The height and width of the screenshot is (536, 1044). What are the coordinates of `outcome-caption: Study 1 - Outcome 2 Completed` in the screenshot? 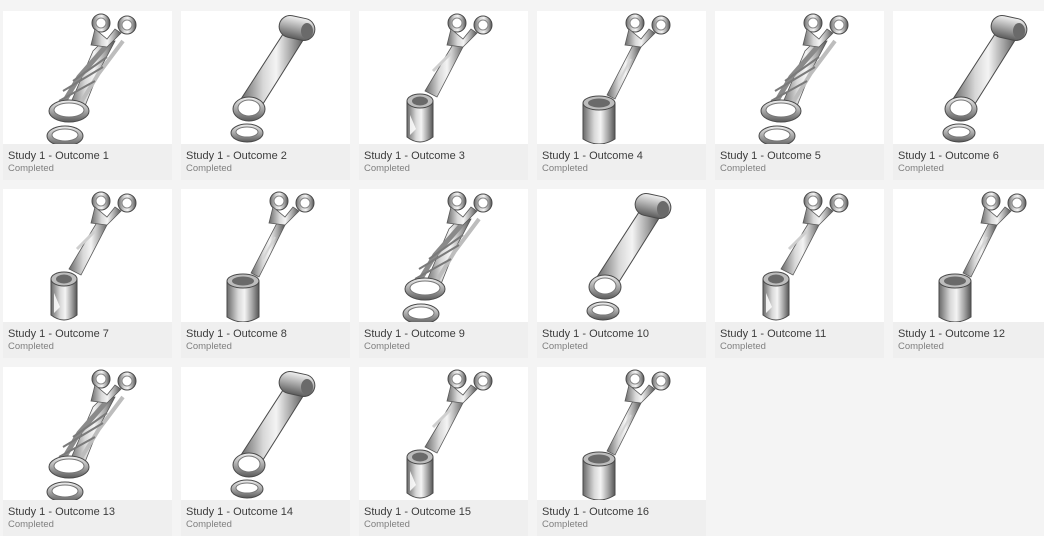 It's located at (266, 162).